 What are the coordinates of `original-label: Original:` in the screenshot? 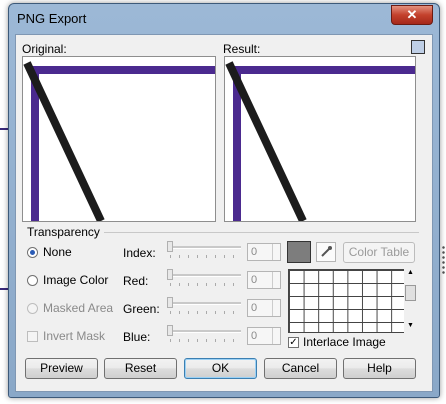 It's located at (44, 49).